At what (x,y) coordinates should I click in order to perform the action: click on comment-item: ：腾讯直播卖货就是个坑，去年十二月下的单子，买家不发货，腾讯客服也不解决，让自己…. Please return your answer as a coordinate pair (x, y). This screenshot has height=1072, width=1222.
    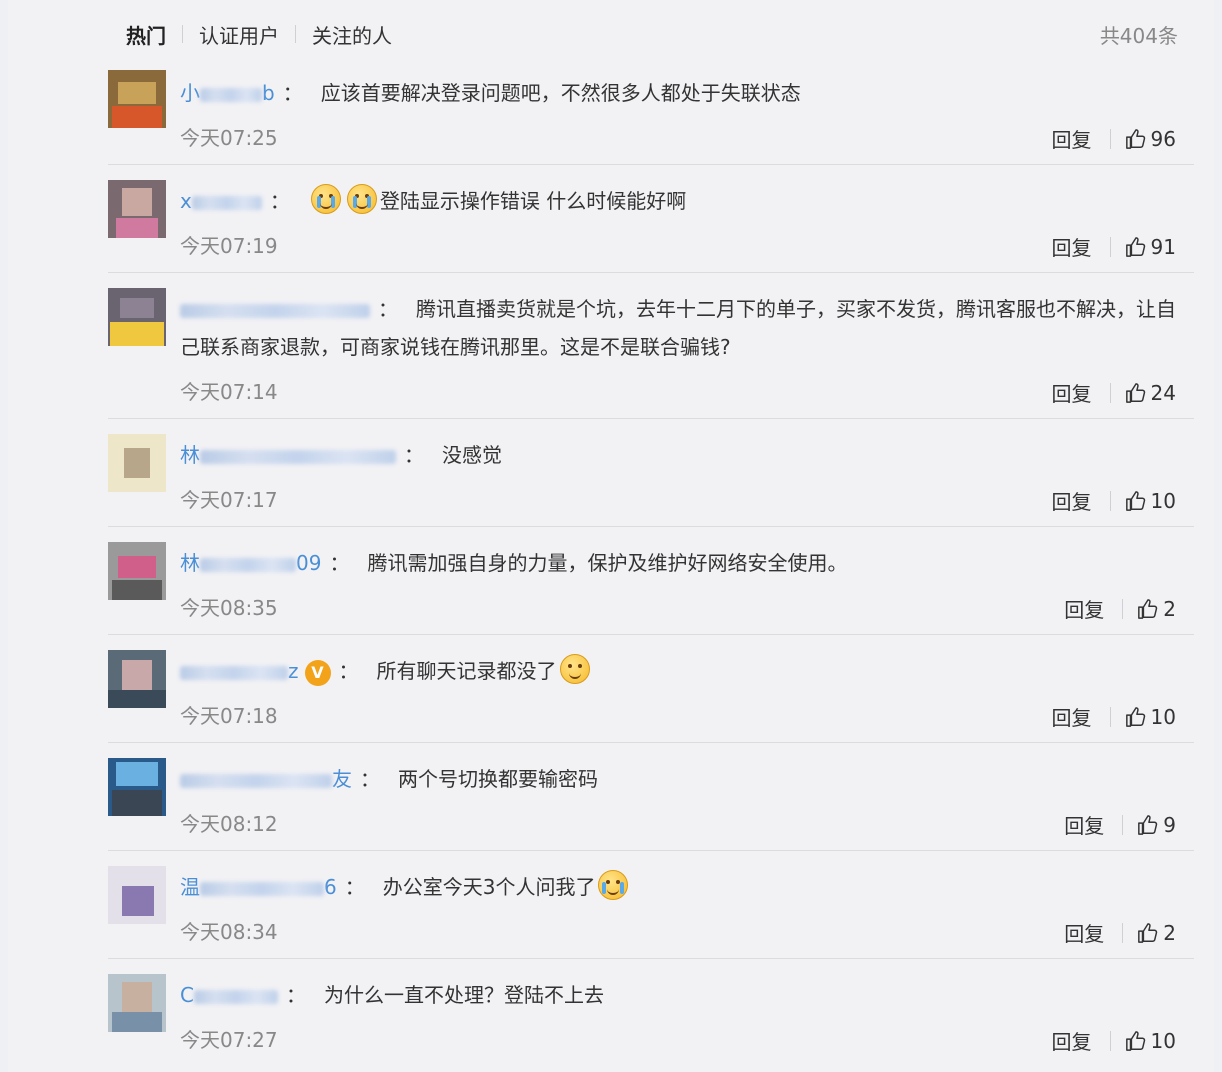
    Looking at the image, I should click on (651, 345).